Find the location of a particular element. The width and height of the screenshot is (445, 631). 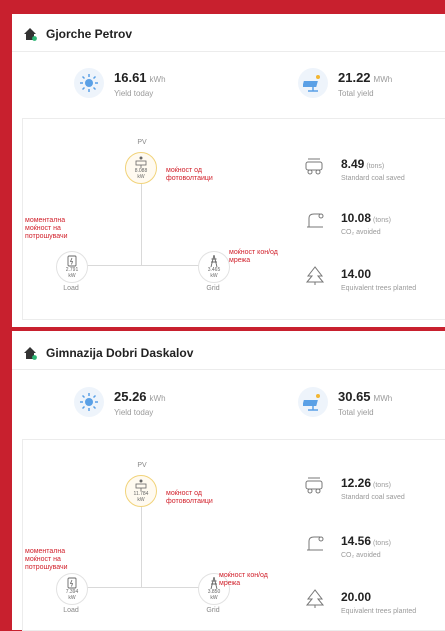

pv-node: 11.784 kW is located at coordinates (141, 491).